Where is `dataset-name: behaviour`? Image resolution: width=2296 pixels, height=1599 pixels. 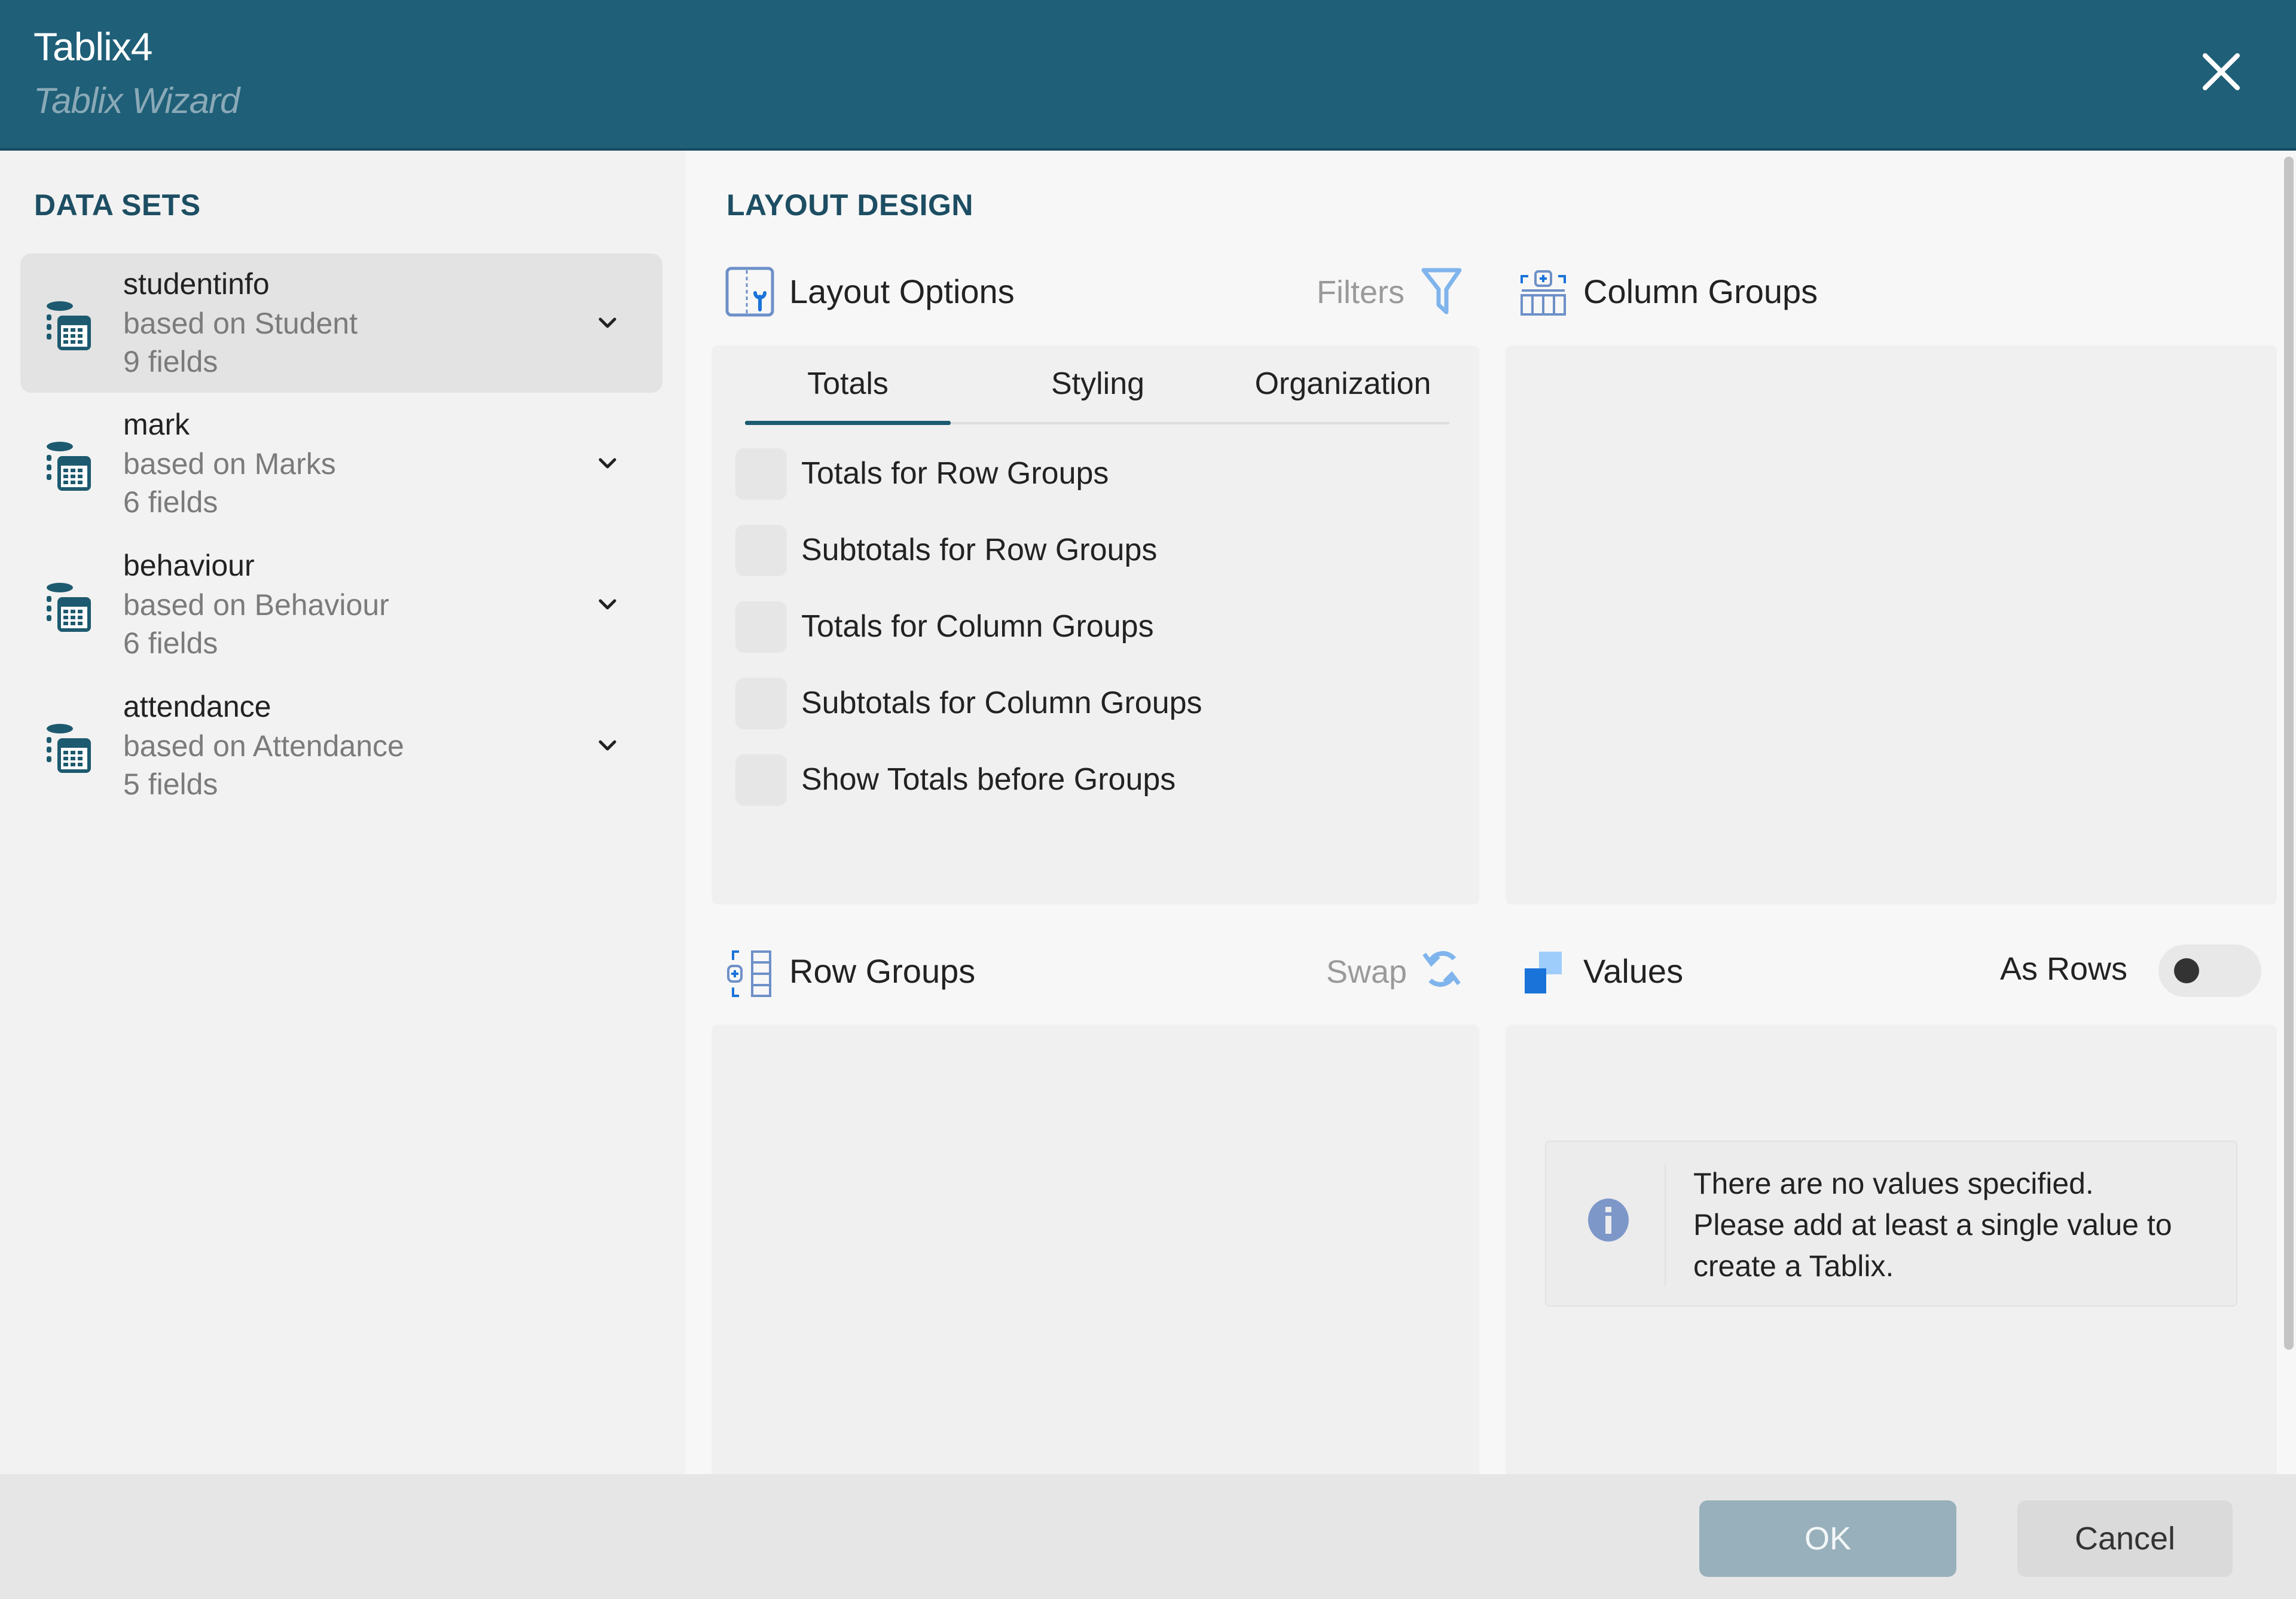 dataset-name: behaviour is located at coordinates (189, 565).